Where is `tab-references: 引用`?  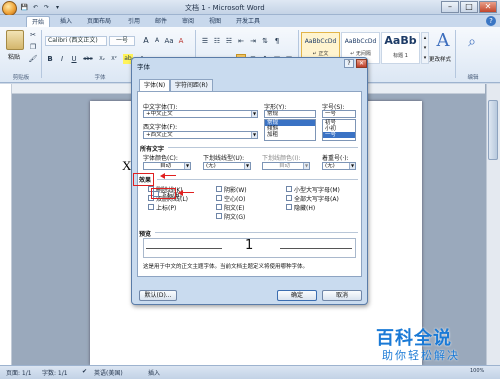 tab-references: 引用 is located at coordinates (134, 21).